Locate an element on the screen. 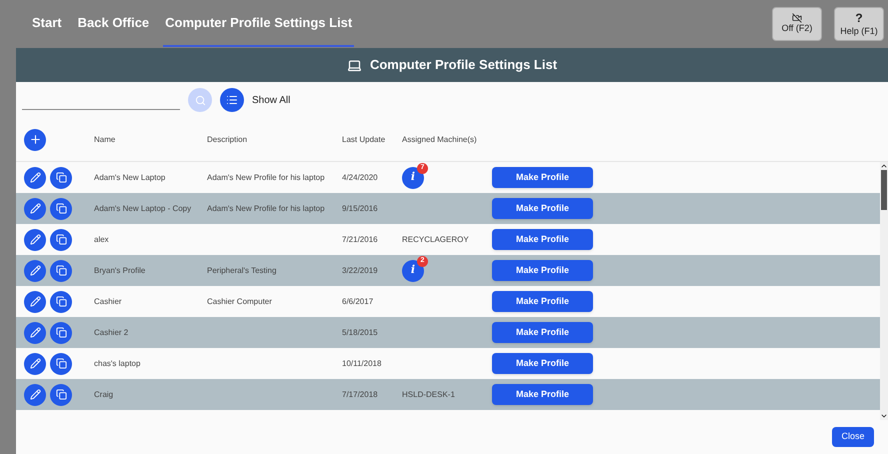 This screenshot has width=888, height=454. table-cell-text: Craig is located at coordinates (104, 394).